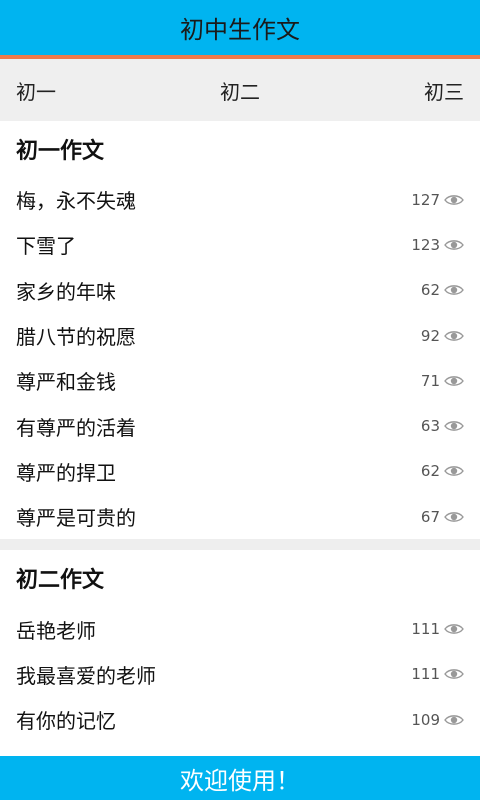 The height and width of the screenshot is (800, 480). I want to click on tab-grade-2: 初二, so click(240, 90).